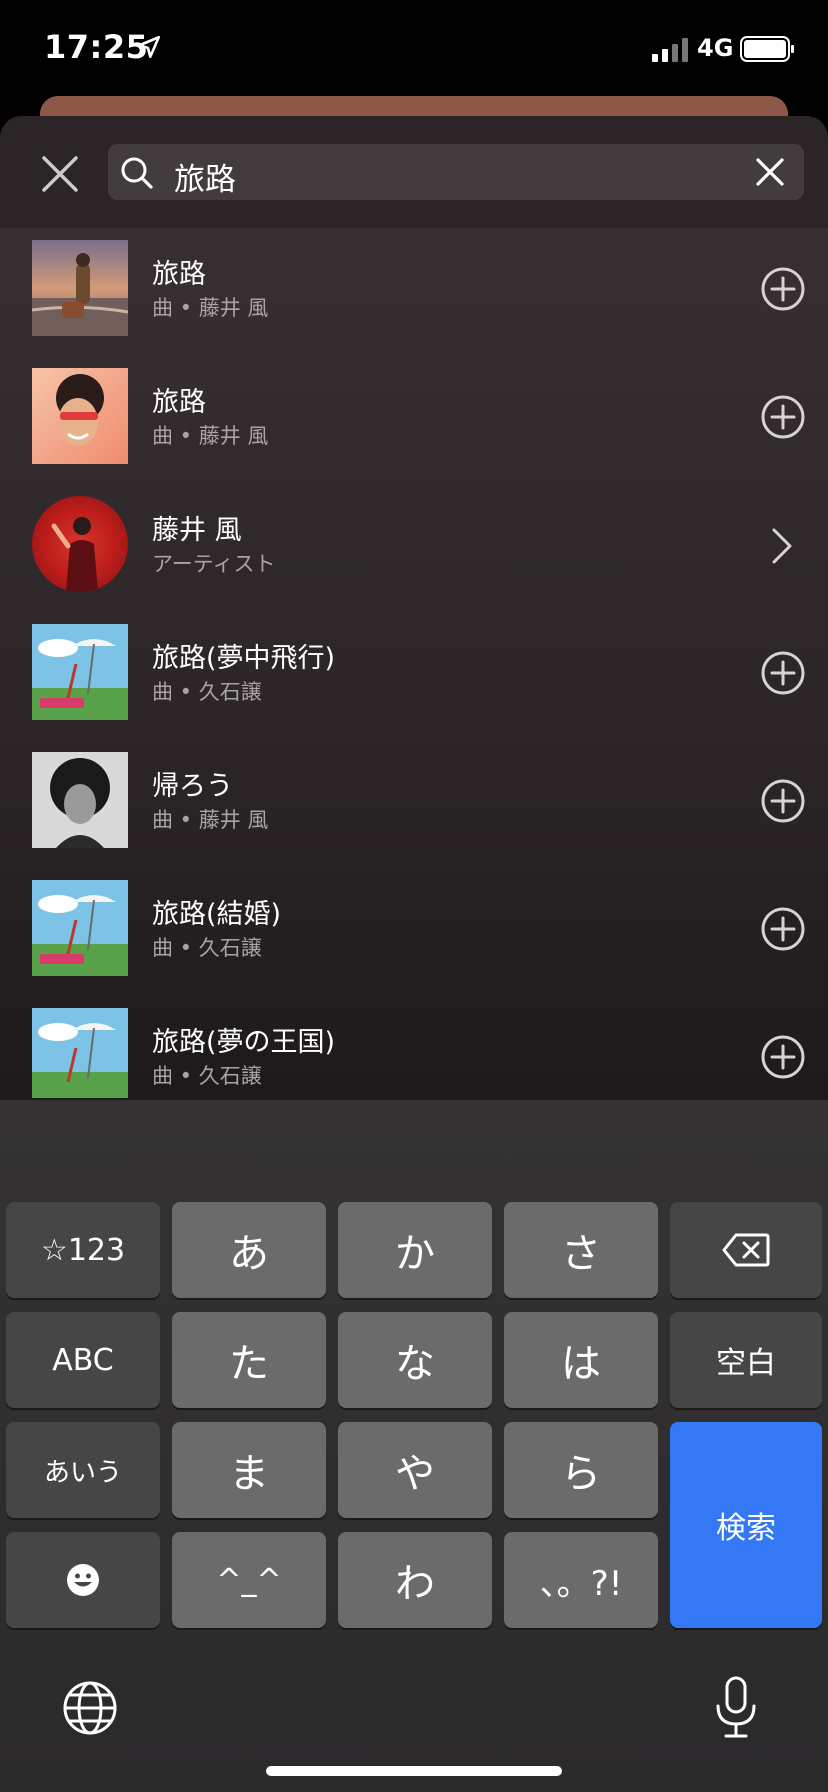  Describe the element at coordinates (715, 48) in the screenshot. I see `network-type: 4G` at that location.